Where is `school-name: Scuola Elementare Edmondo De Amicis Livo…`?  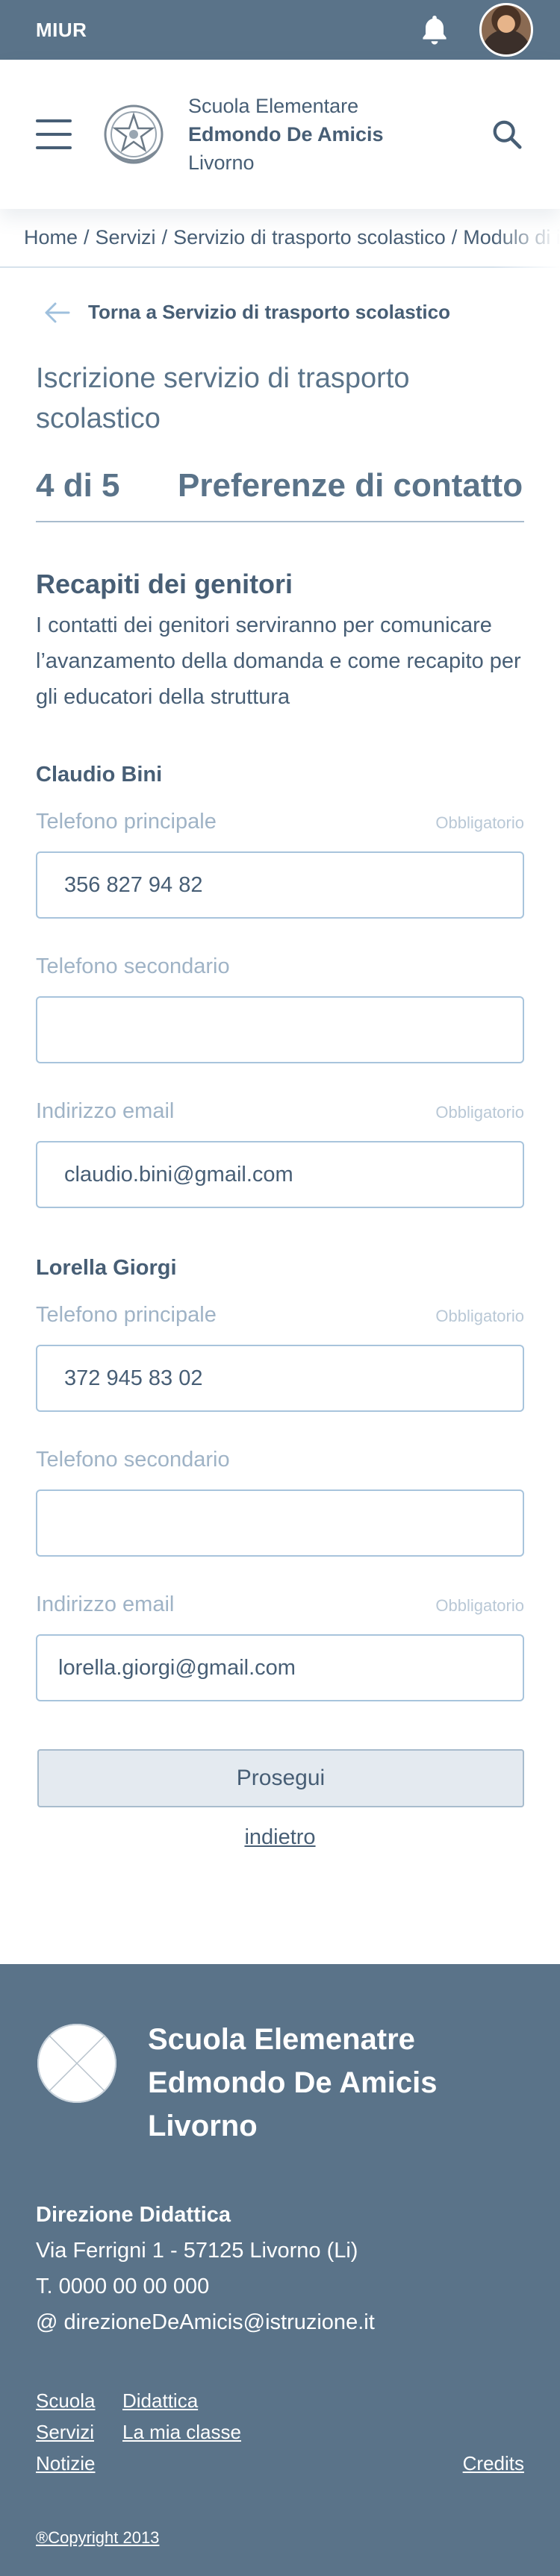 school-name: Scuola Elementare Edmondo De Amicis Livo… is located at coordinates (286, 134).